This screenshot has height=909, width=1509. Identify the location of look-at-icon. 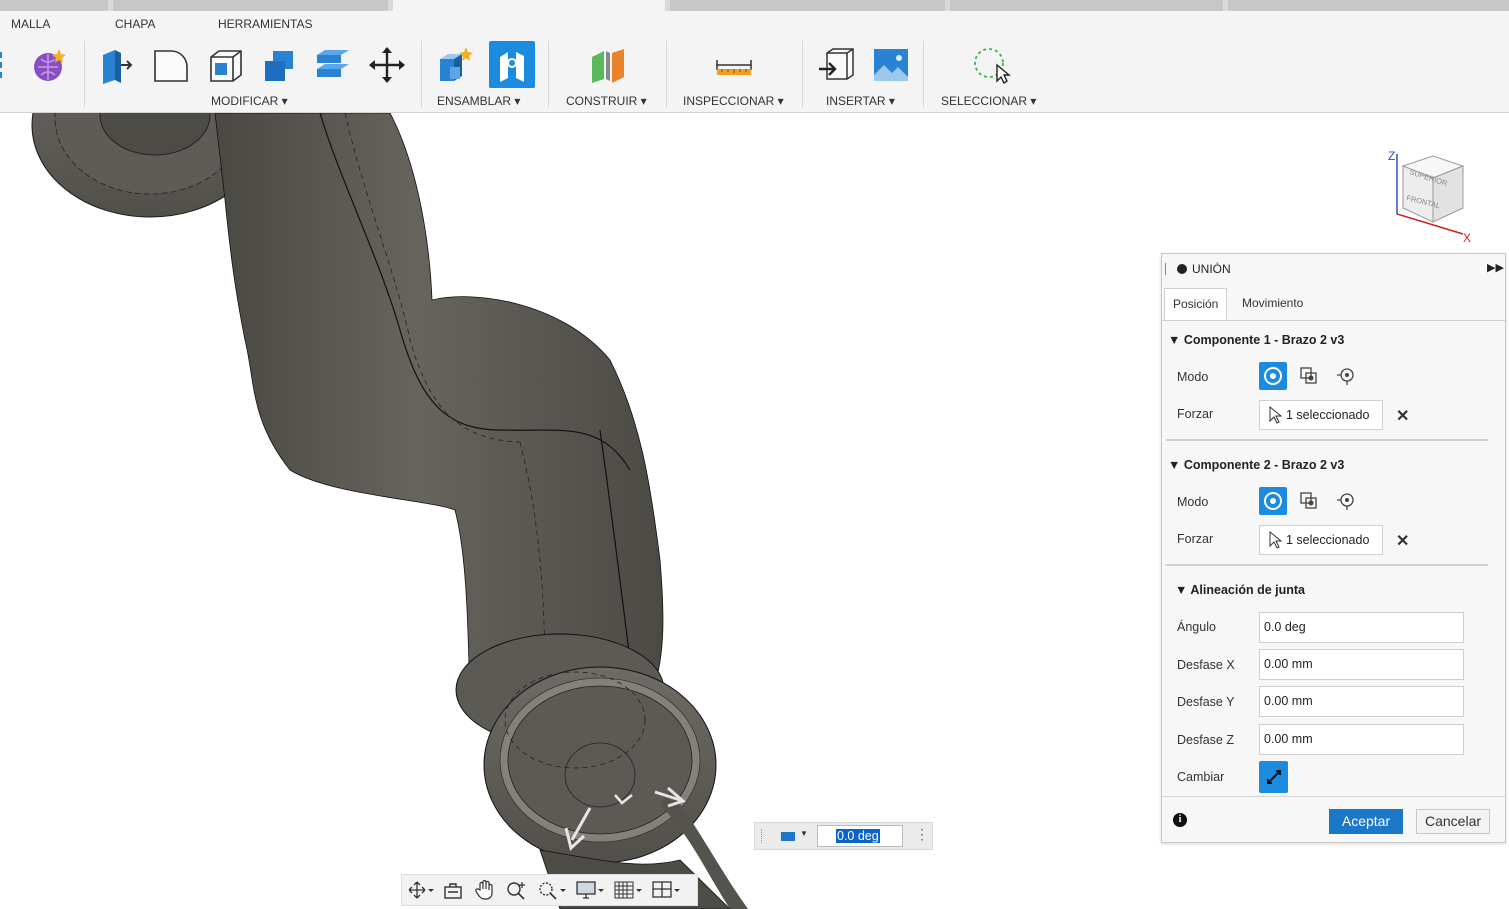
(453, 890).